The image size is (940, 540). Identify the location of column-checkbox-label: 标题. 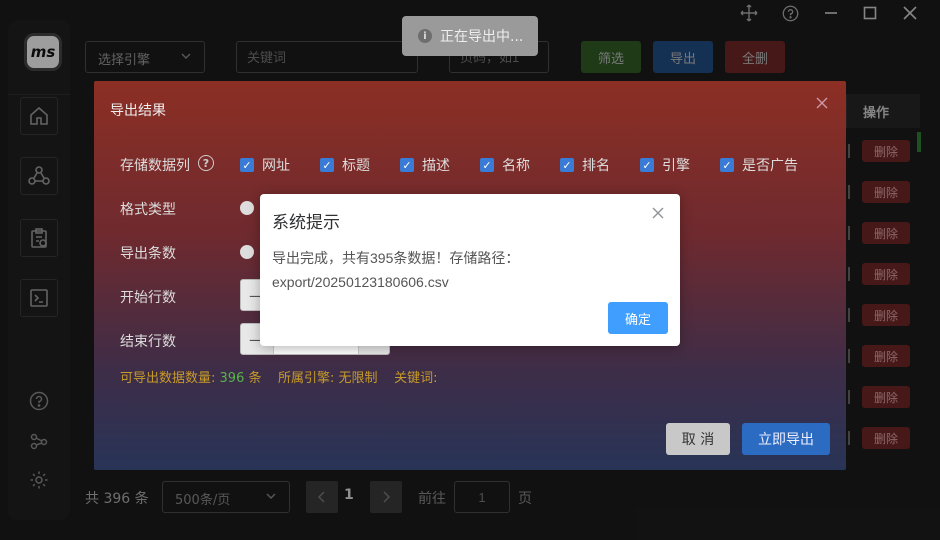
(356, 166).